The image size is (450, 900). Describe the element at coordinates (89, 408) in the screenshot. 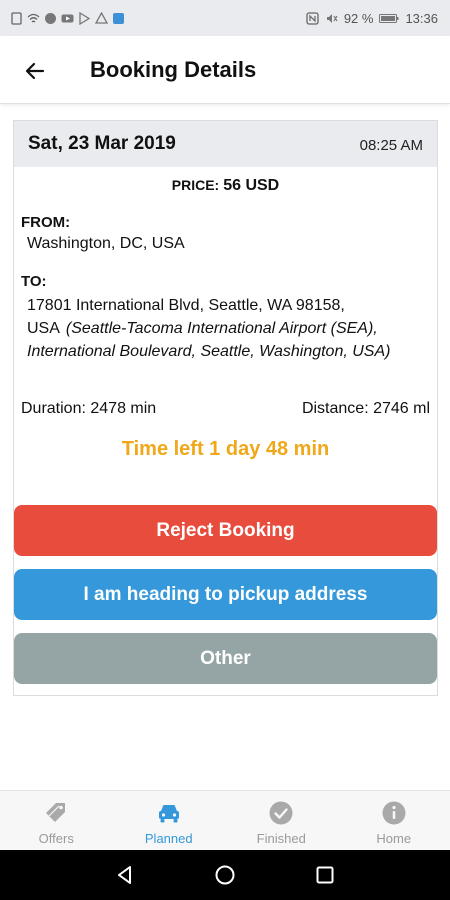

I see `trip-duration: Duration: 2478 min` at that location.